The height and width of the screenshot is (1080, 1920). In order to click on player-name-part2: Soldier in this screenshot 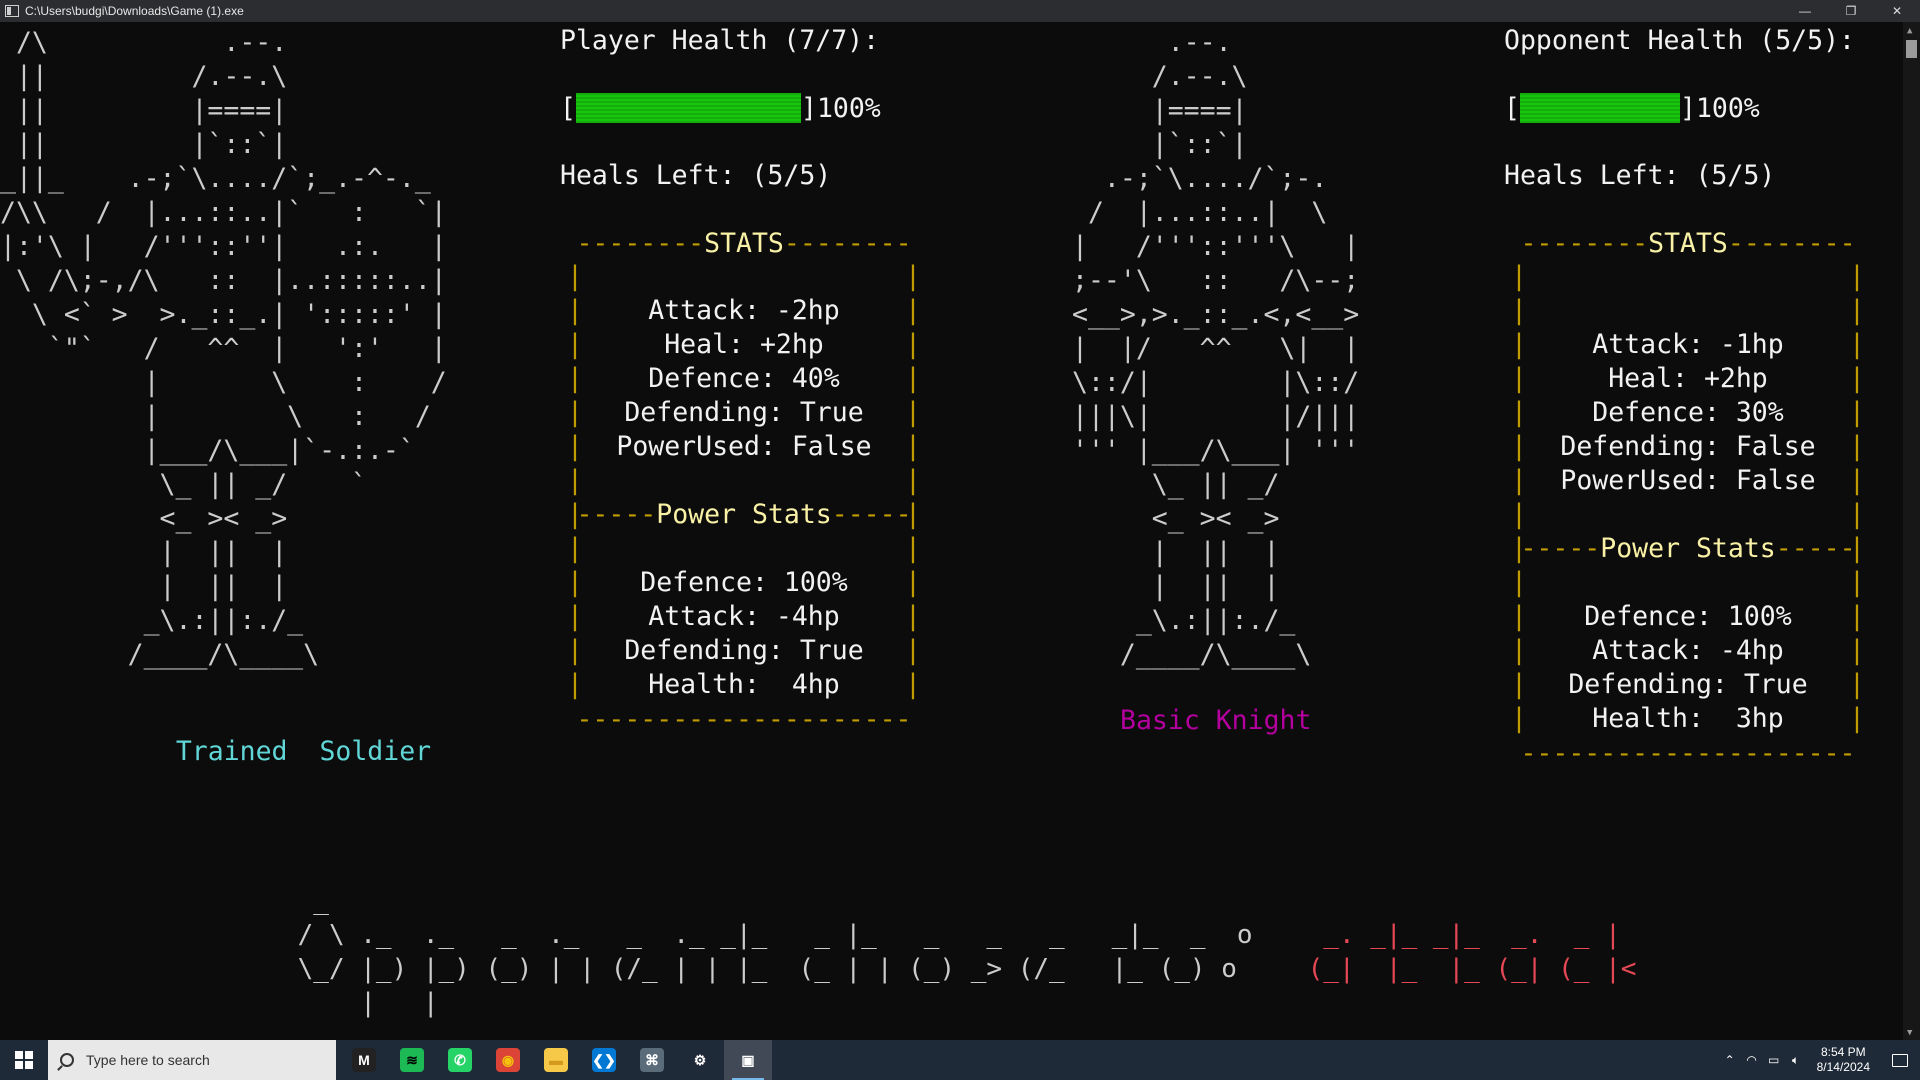, I will do `click(375, 751)`.